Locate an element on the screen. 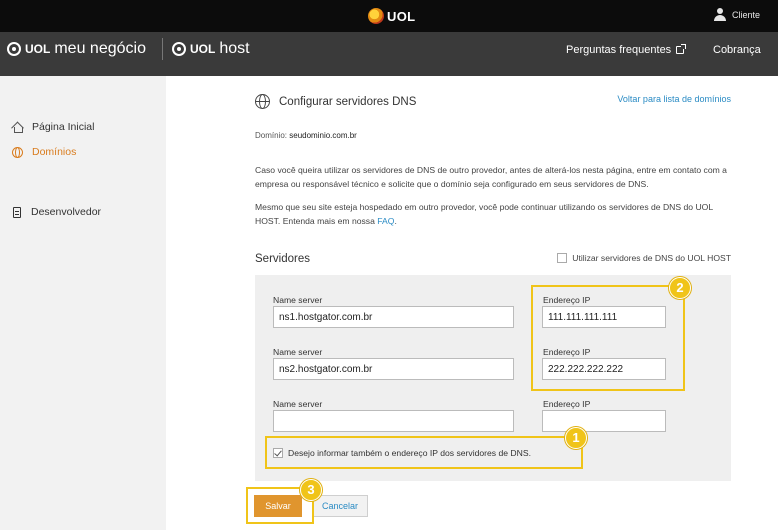 This screenshot has width=778, height=530. top-bar: UOL Cliente is located at coordinates (389, 16).